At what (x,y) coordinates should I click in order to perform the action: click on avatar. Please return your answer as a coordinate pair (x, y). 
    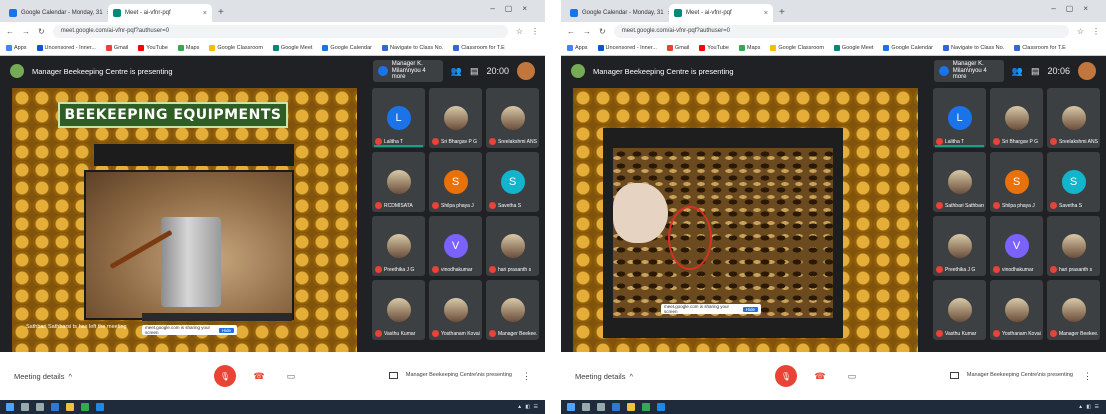
    Looking at the image, I should click on (1087, 71).